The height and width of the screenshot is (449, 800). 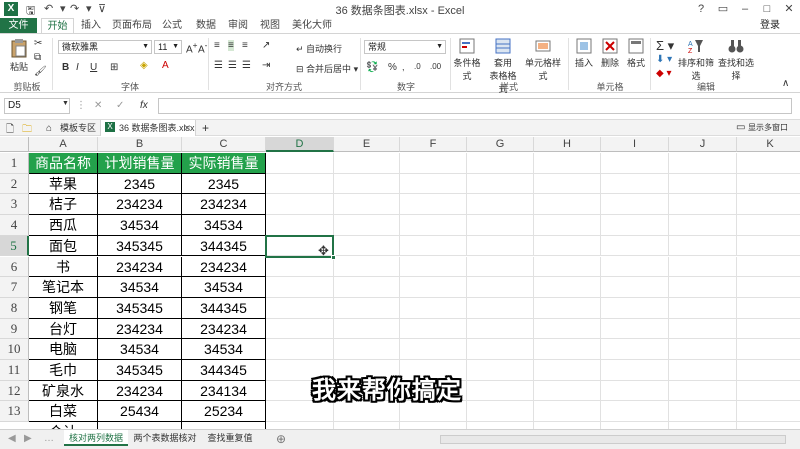 What do you see at coordinates (65, 103) in the screenshot?
I see `chevron-down-icon: ▼` at bounding box center [65, 103].